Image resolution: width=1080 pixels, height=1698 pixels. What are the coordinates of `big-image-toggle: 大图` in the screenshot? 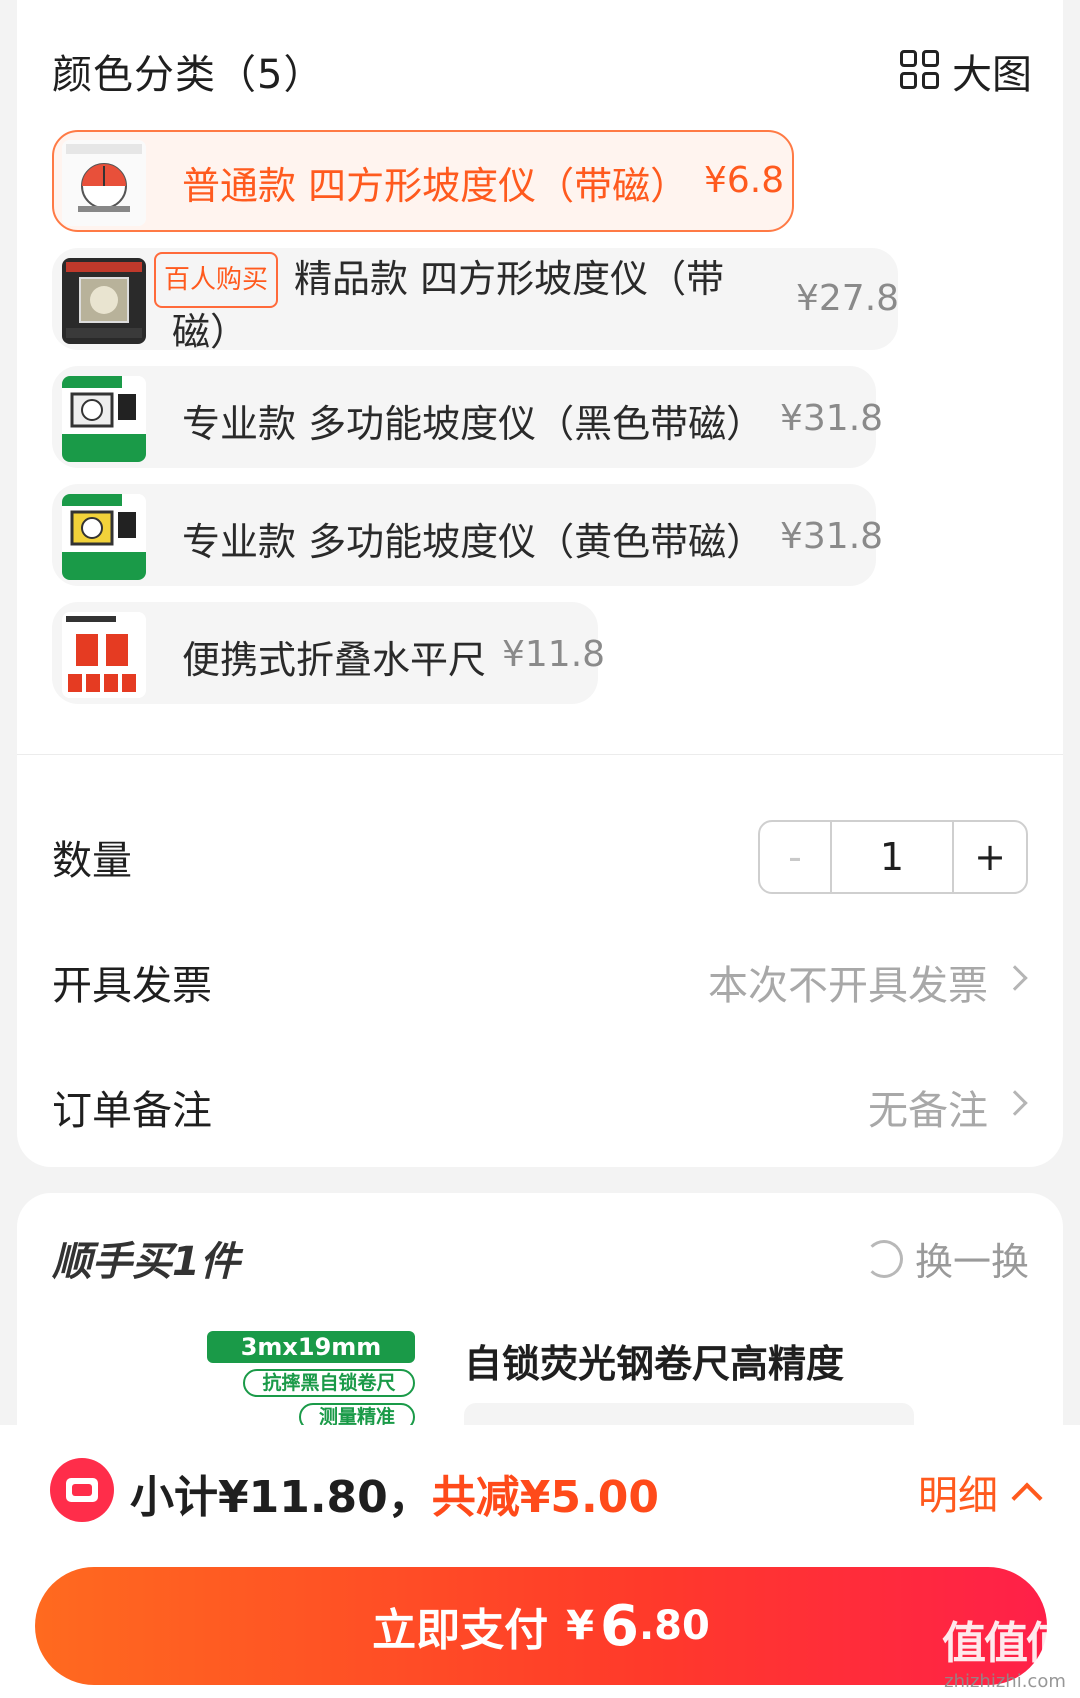 It's located at (966, 71).